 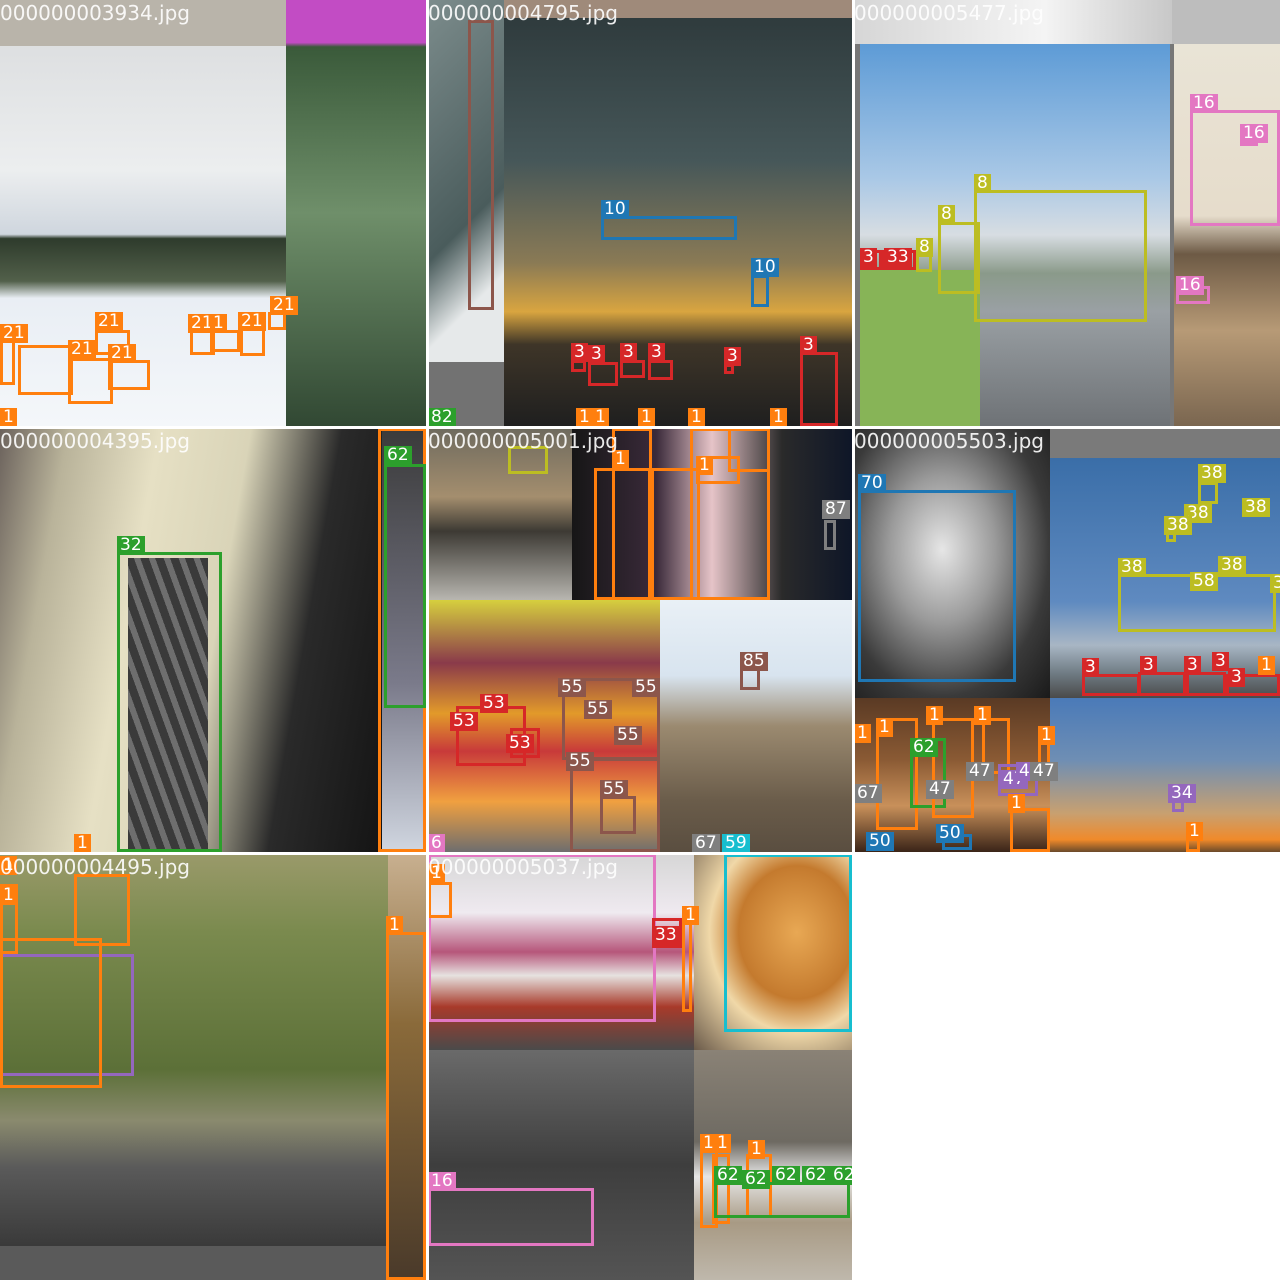 What do you see at coordinates (736, 843) in the screenshot?
I see `class-label: 59` at bounding box center [736, 843].